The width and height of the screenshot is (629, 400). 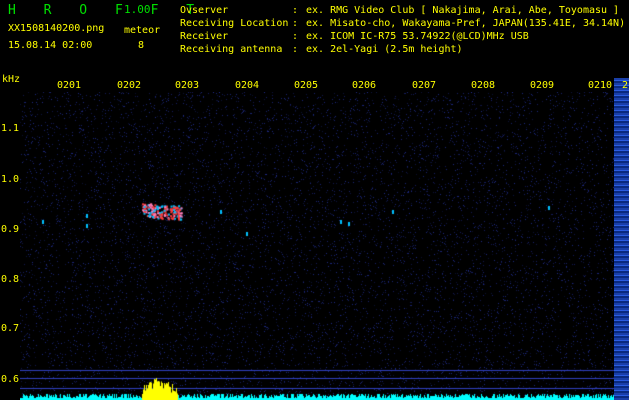 What do you see at coordinates (10, 229) in the screenshot?
I see `freq-tick: 0.9` at bounding box center [10, 229].